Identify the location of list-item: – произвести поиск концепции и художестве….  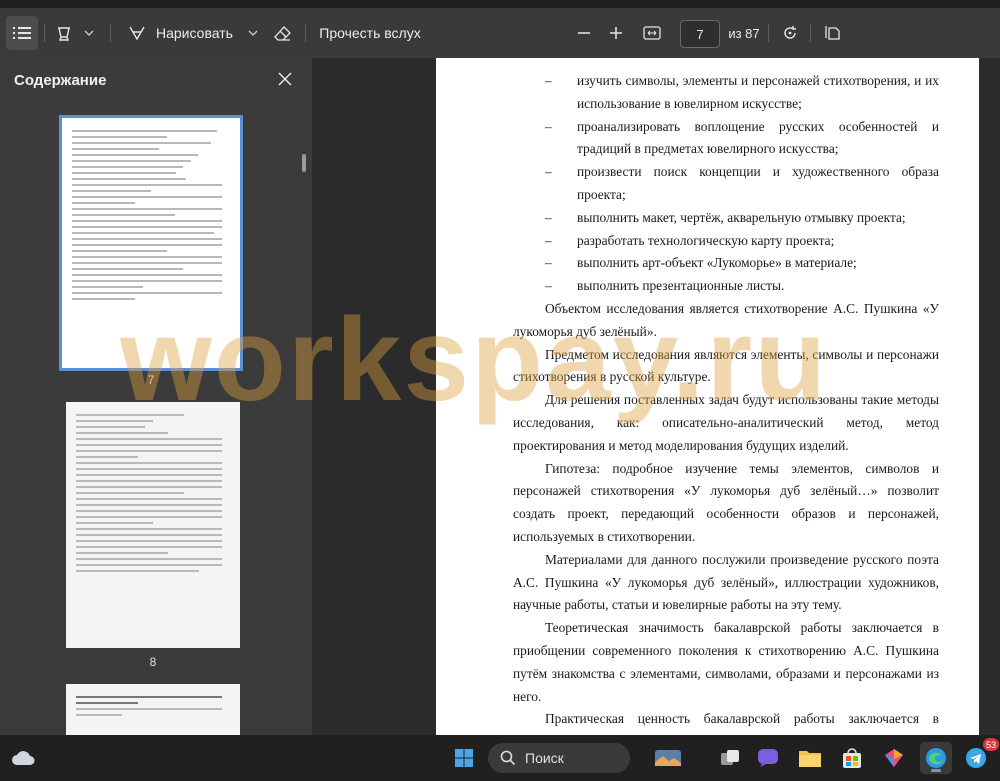
(742, 183).